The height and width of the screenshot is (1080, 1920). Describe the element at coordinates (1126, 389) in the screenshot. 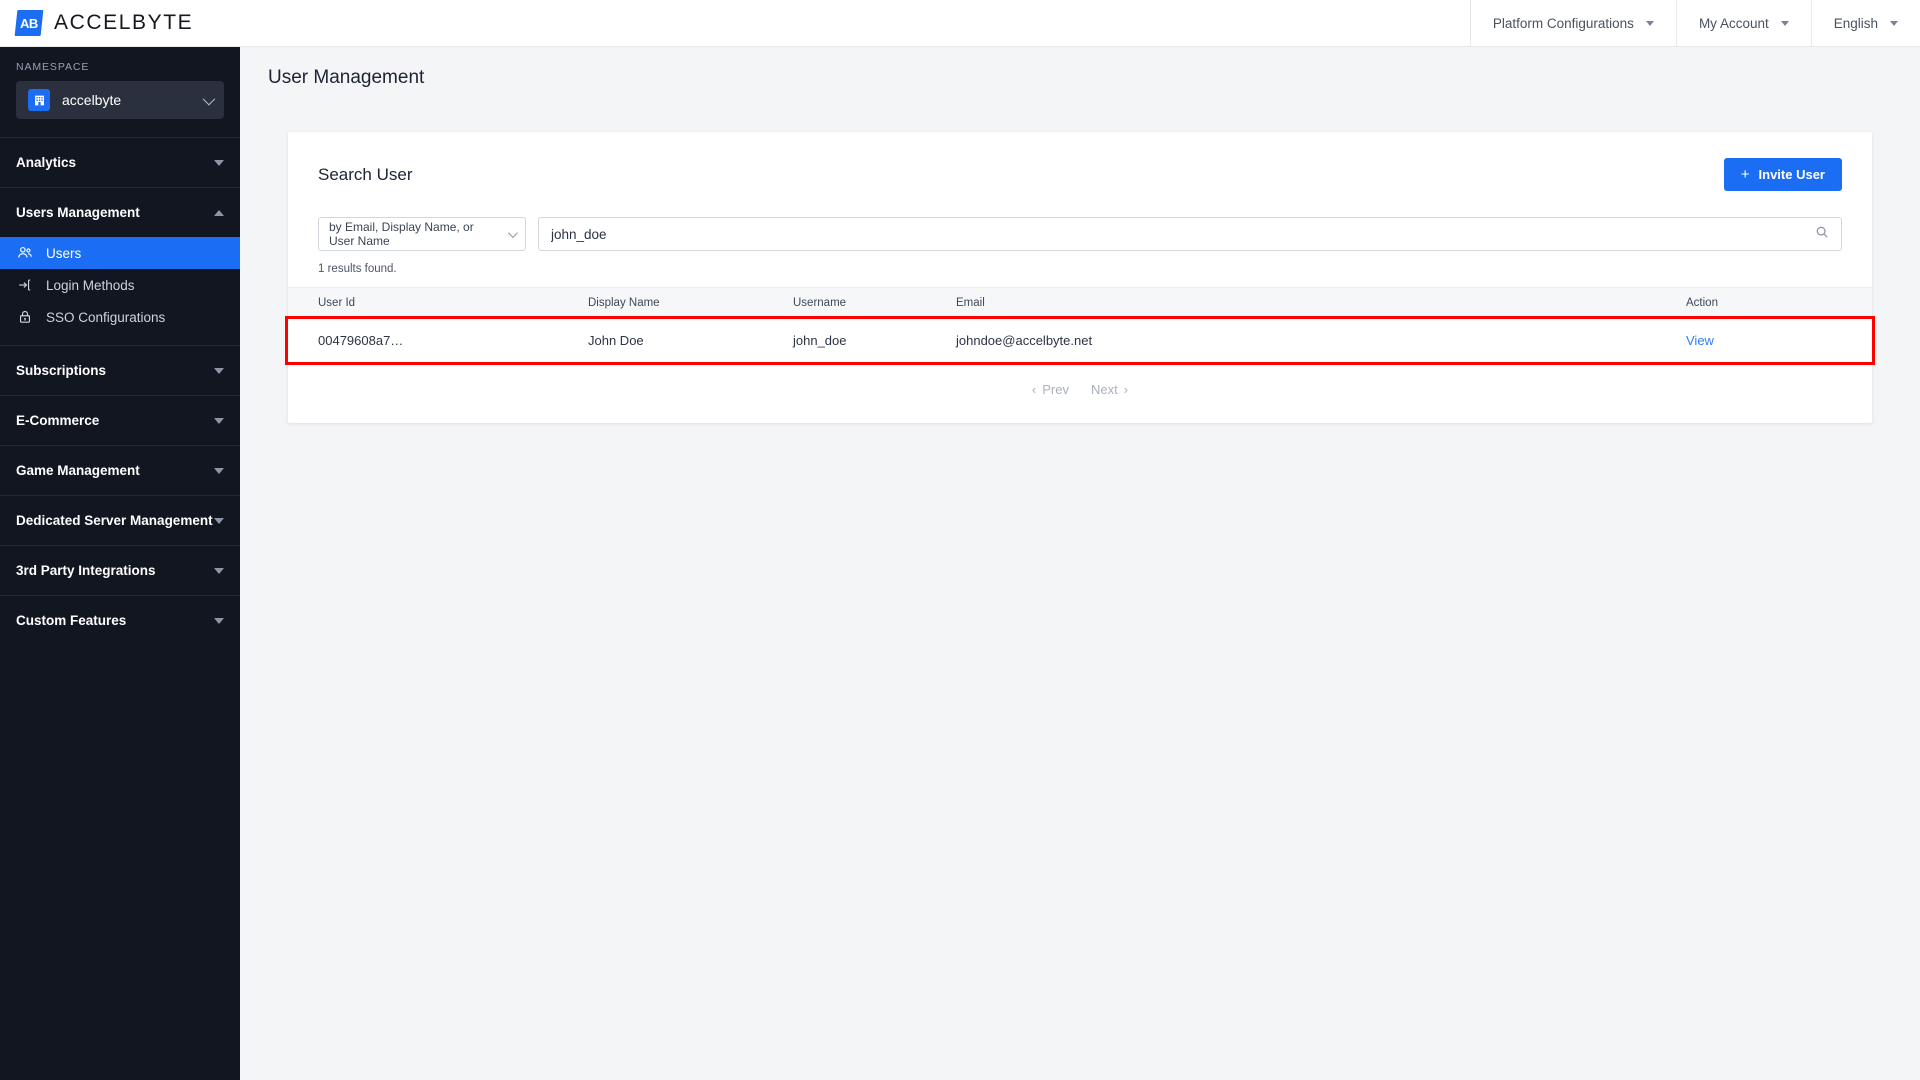

I see `chevron-right-icon: ›` at that location.